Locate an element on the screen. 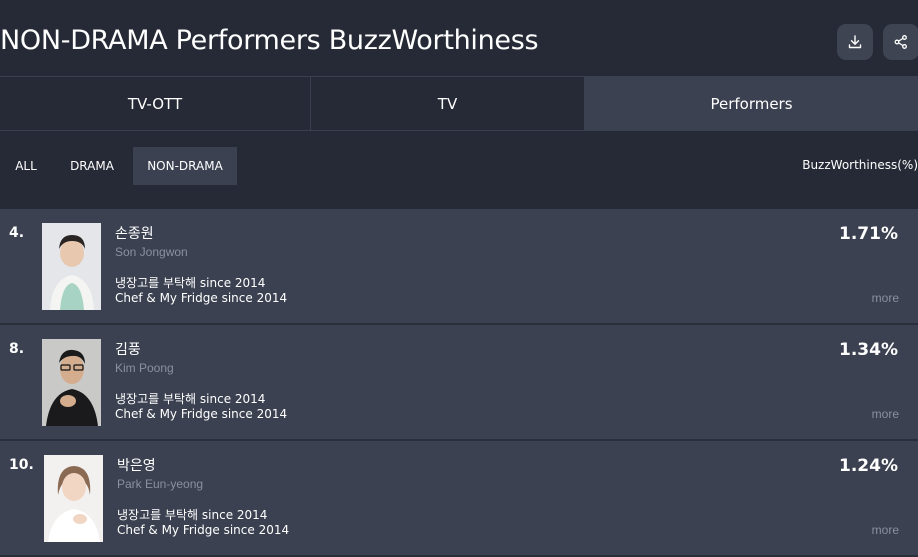 The image size is (918, 557). category-tabs: TV-OTT TV Performers is located at coordinates (459, 103).